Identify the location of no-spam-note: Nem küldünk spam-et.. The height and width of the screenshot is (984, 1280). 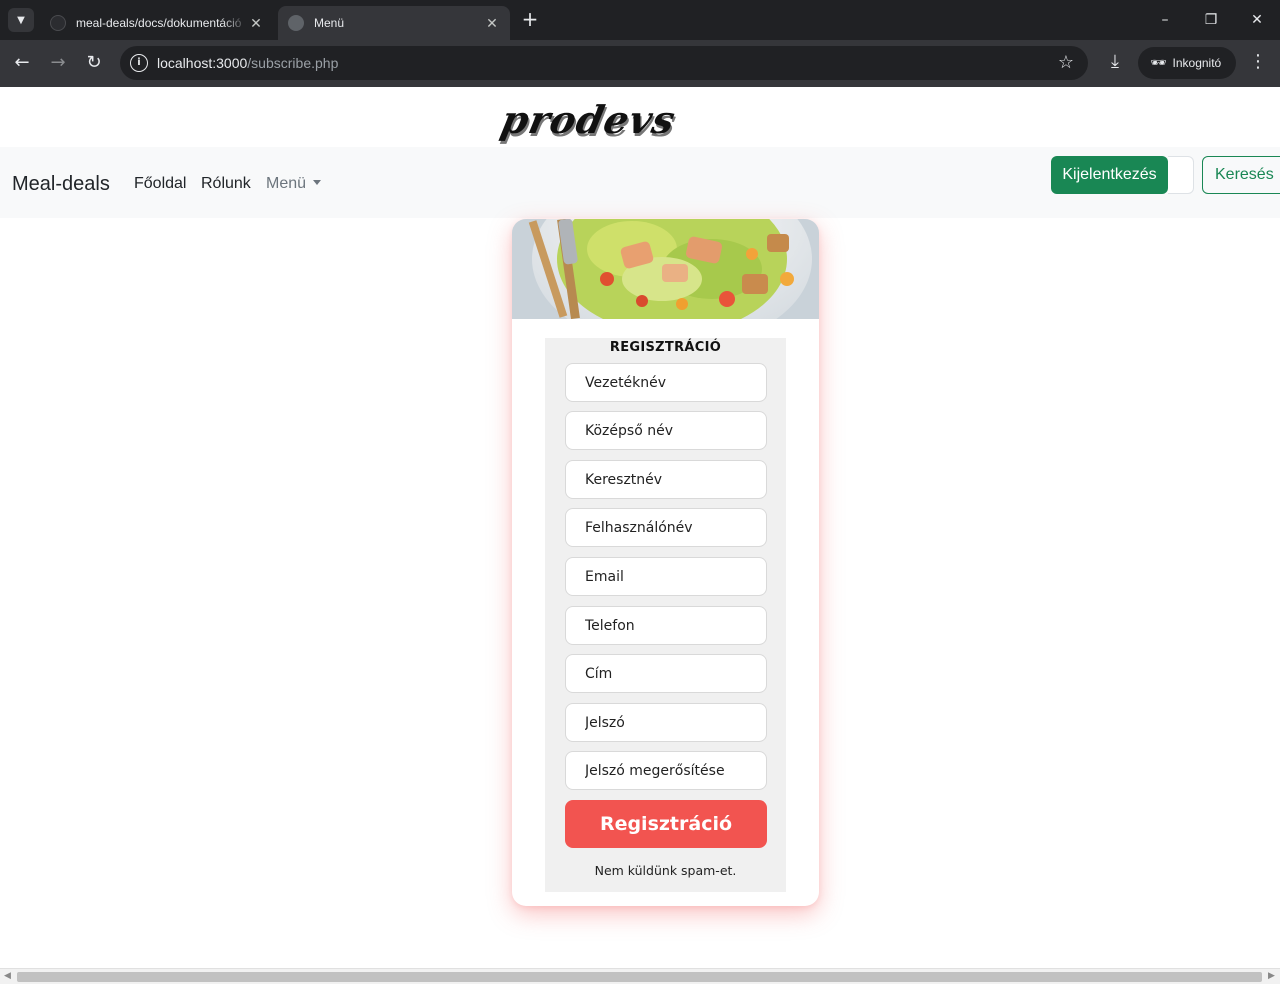
(665, 870).